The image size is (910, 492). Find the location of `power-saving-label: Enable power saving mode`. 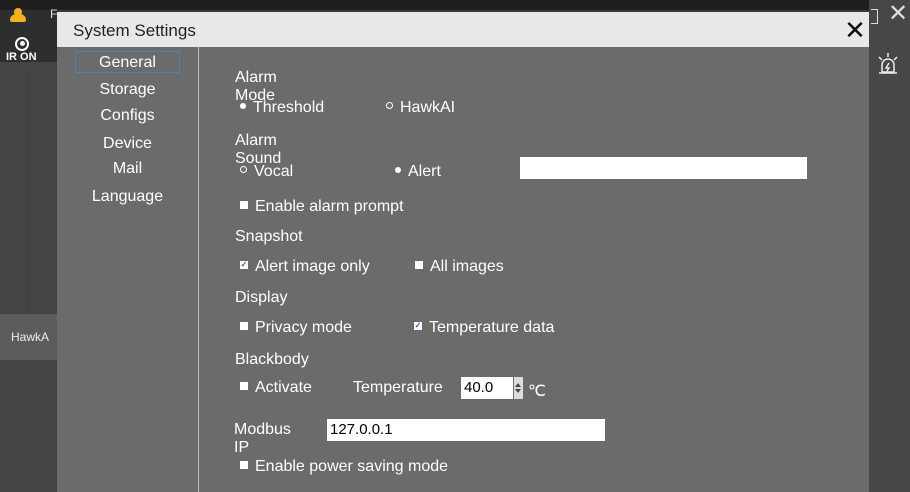

power-saving-label: Enable power saving mode is located at coordinates (352, 466).